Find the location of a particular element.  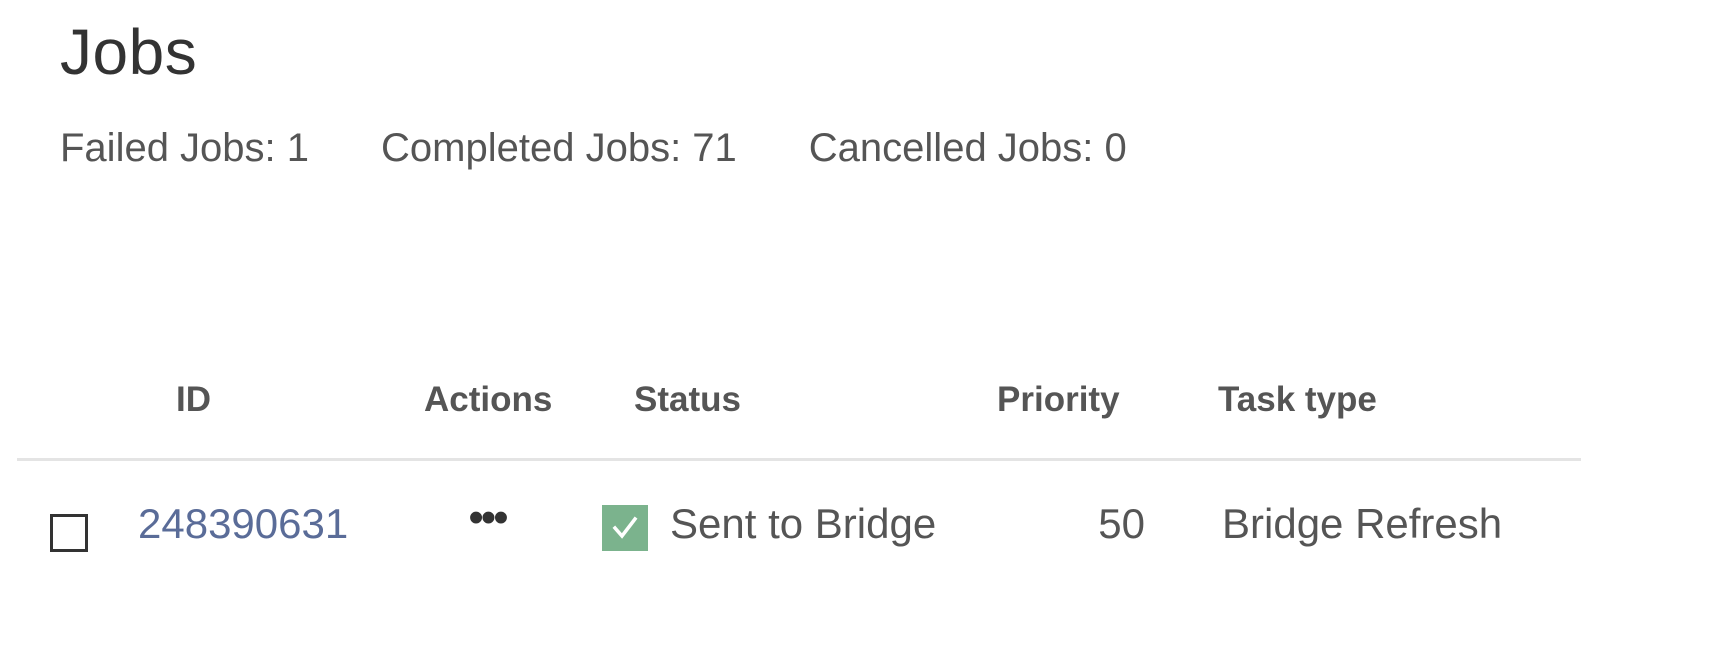

page-title: Jobs is located at coordinates (129, 52).